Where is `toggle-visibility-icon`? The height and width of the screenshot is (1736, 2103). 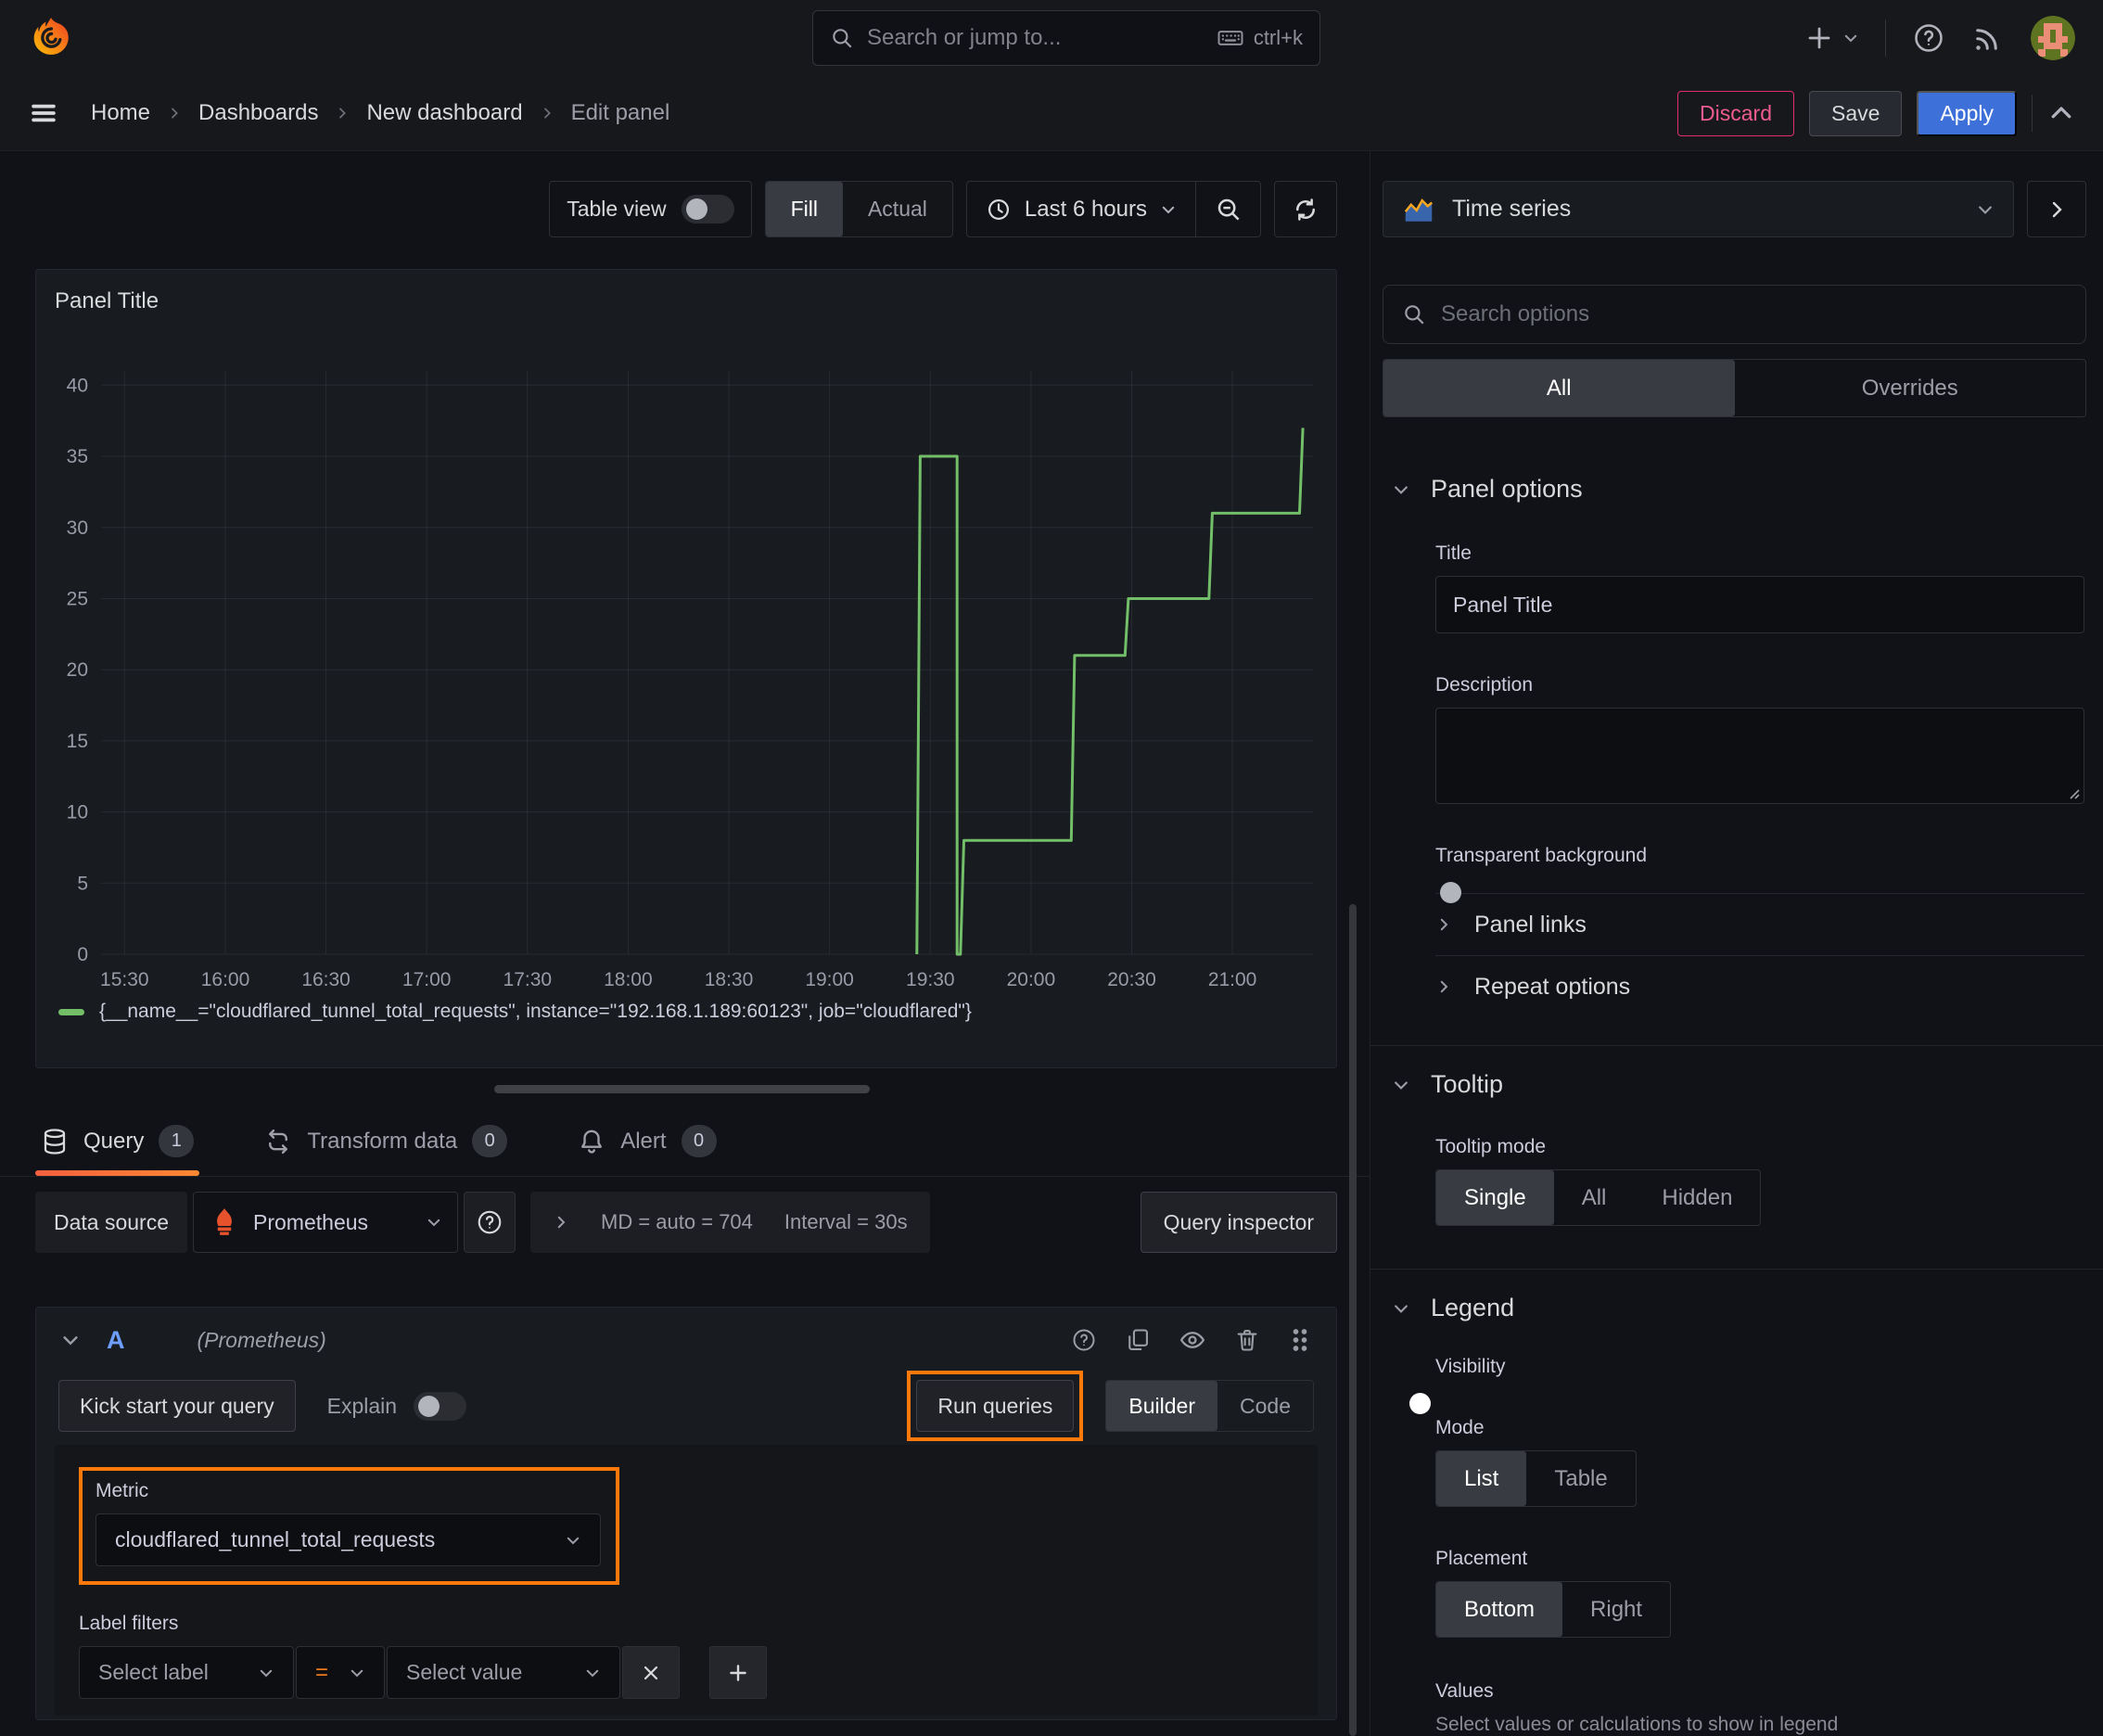
toggle-visibility-icon is located at coordinates (1192, 1340).